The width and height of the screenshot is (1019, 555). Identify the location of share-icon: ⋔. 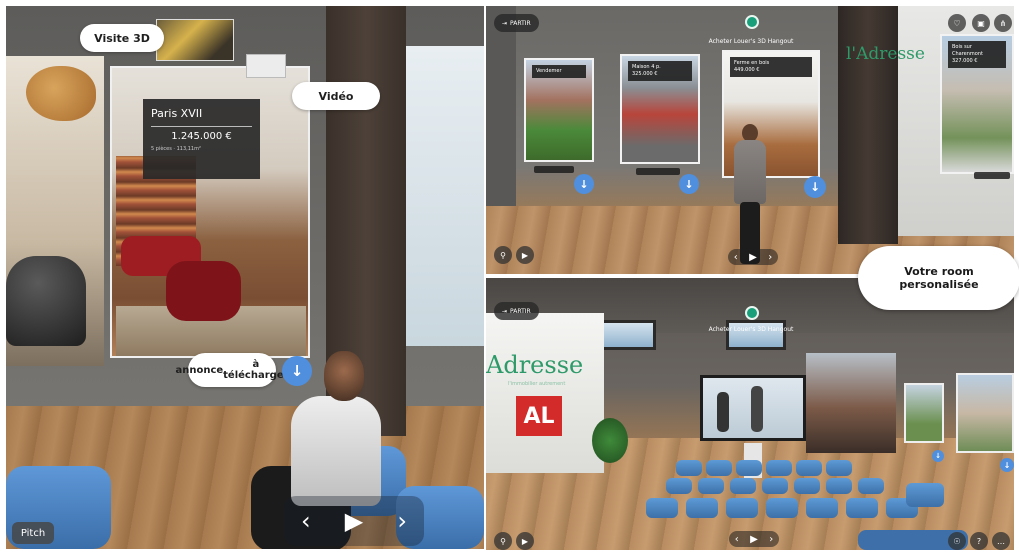
(1003, 23).